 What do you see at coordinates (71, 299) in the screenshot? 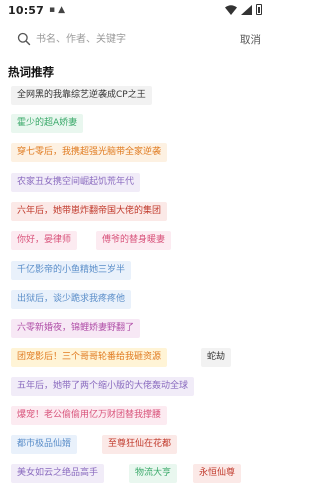
I see `hot-word-tag: 出狱后，谈少跪求我疼疼他` at bounding box center [71, 299].